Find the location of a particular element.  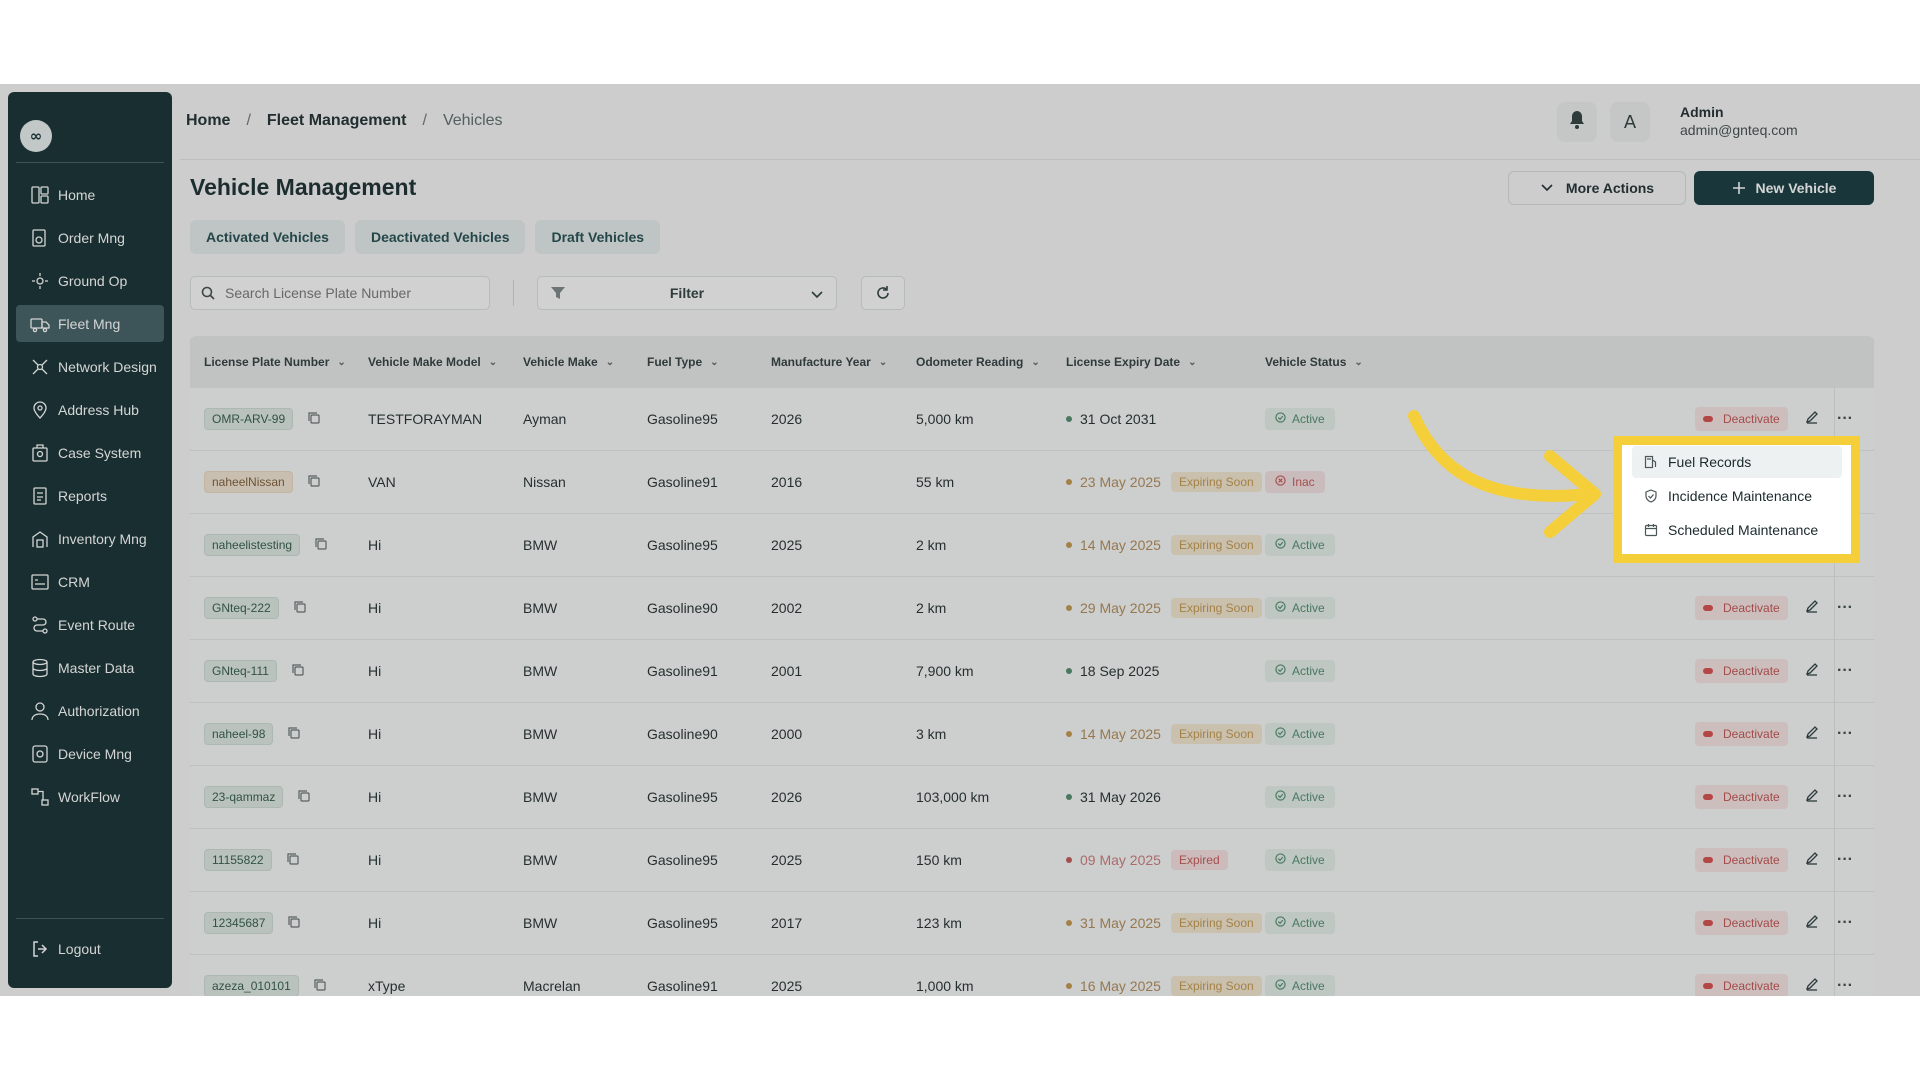

sidebar-item-label: Order Mng is located at coordinates (91, 237).